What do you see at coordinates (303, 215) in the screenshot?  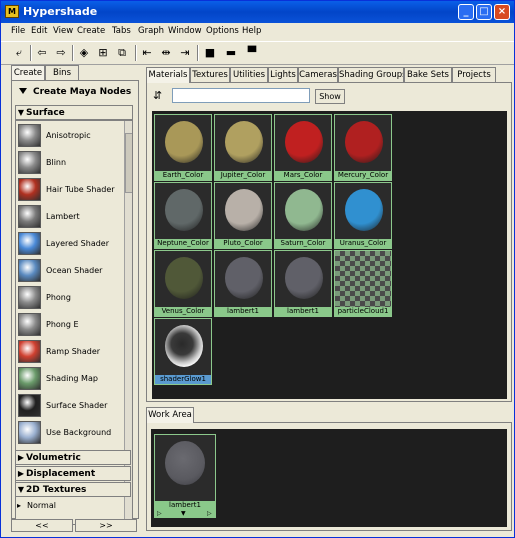 I see `material-swatch: Saturn_Color` at bounding box center [303, 215].